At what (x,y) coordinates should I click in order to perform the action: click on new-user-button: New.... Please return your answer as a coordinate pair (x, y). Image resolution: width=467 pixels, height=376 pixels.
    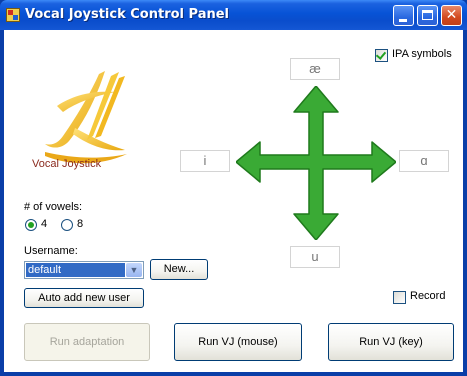
    Looking at the image, I should click on (179, 269).